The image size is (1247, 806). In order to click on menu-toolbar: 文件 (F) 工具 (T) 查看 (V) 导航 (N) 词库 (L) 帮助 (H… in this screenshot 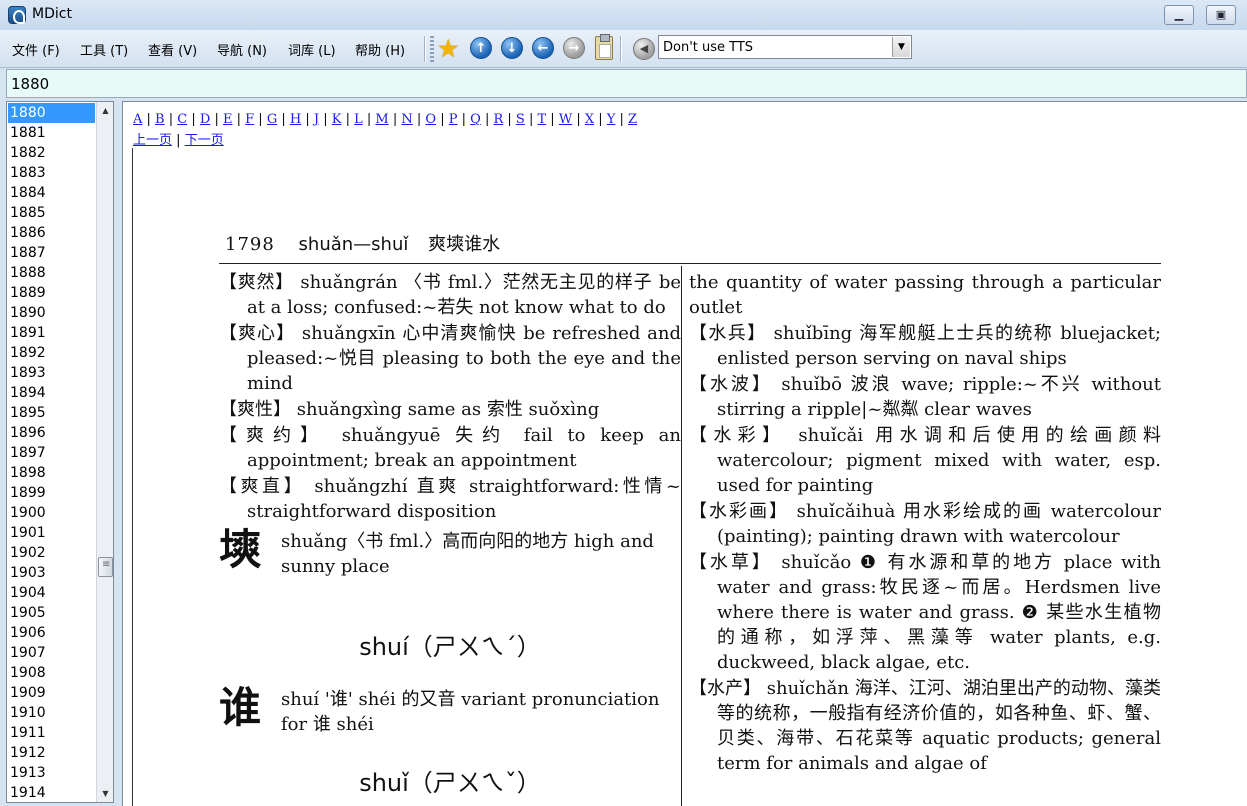, I will do `click(623, 49)`.